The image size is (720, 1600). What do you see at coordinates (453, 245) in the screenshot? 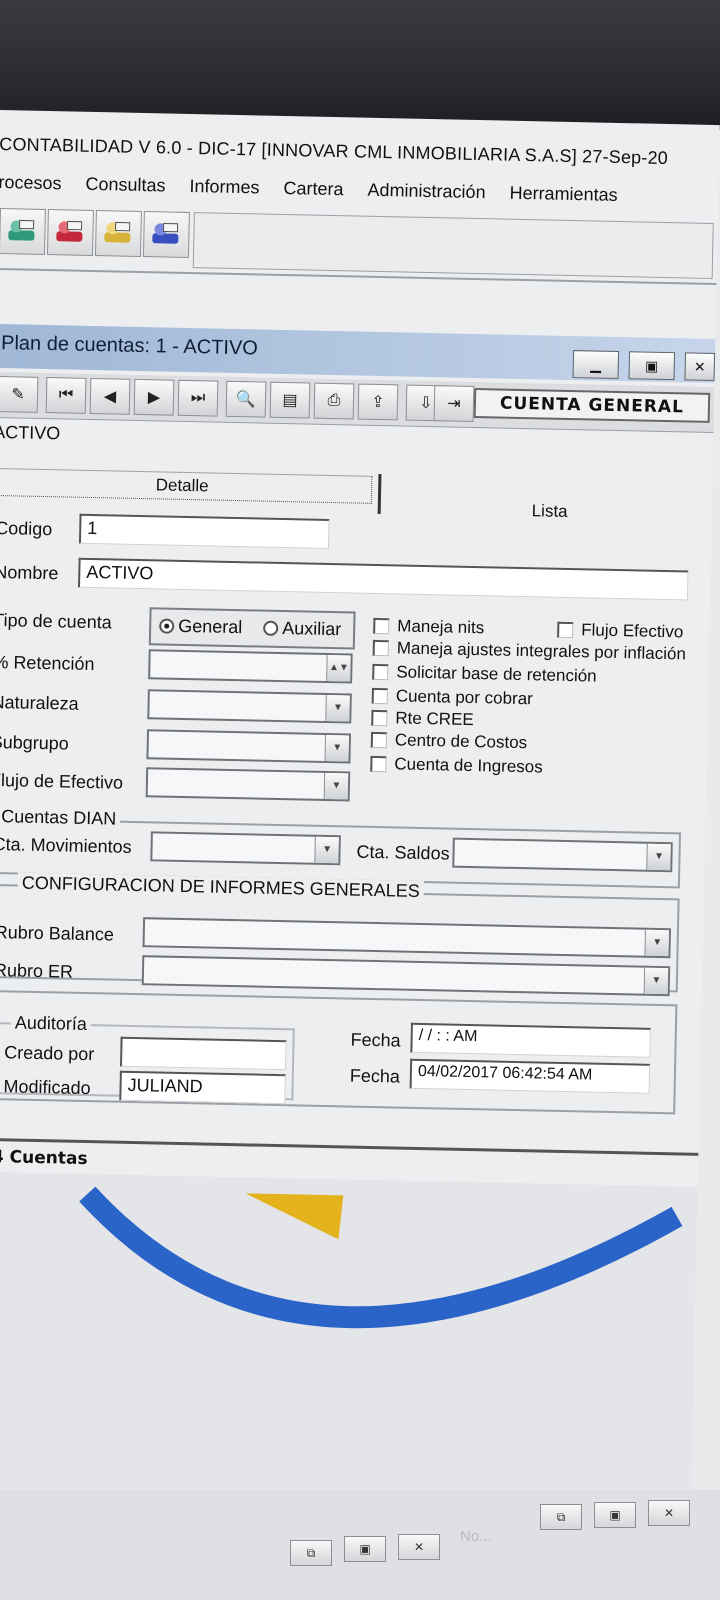
I see `toolbar-empty-area` at bounding box center [453, 245].